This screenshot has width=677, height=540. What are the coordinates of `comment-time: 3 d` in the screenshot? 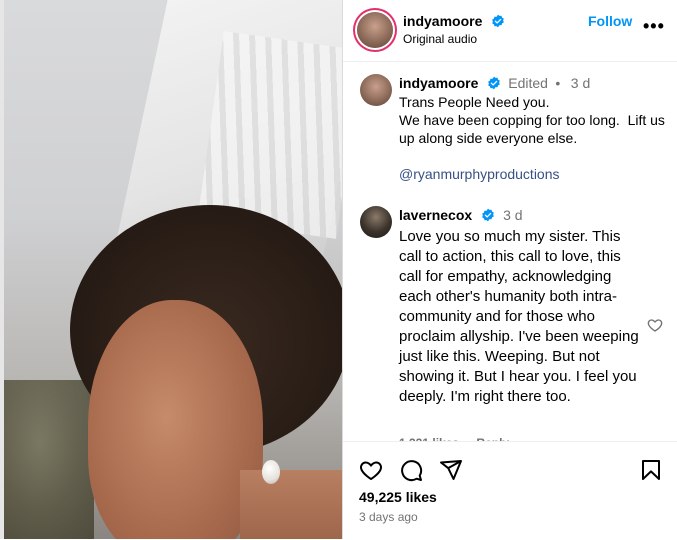 It's located at (512, 215).